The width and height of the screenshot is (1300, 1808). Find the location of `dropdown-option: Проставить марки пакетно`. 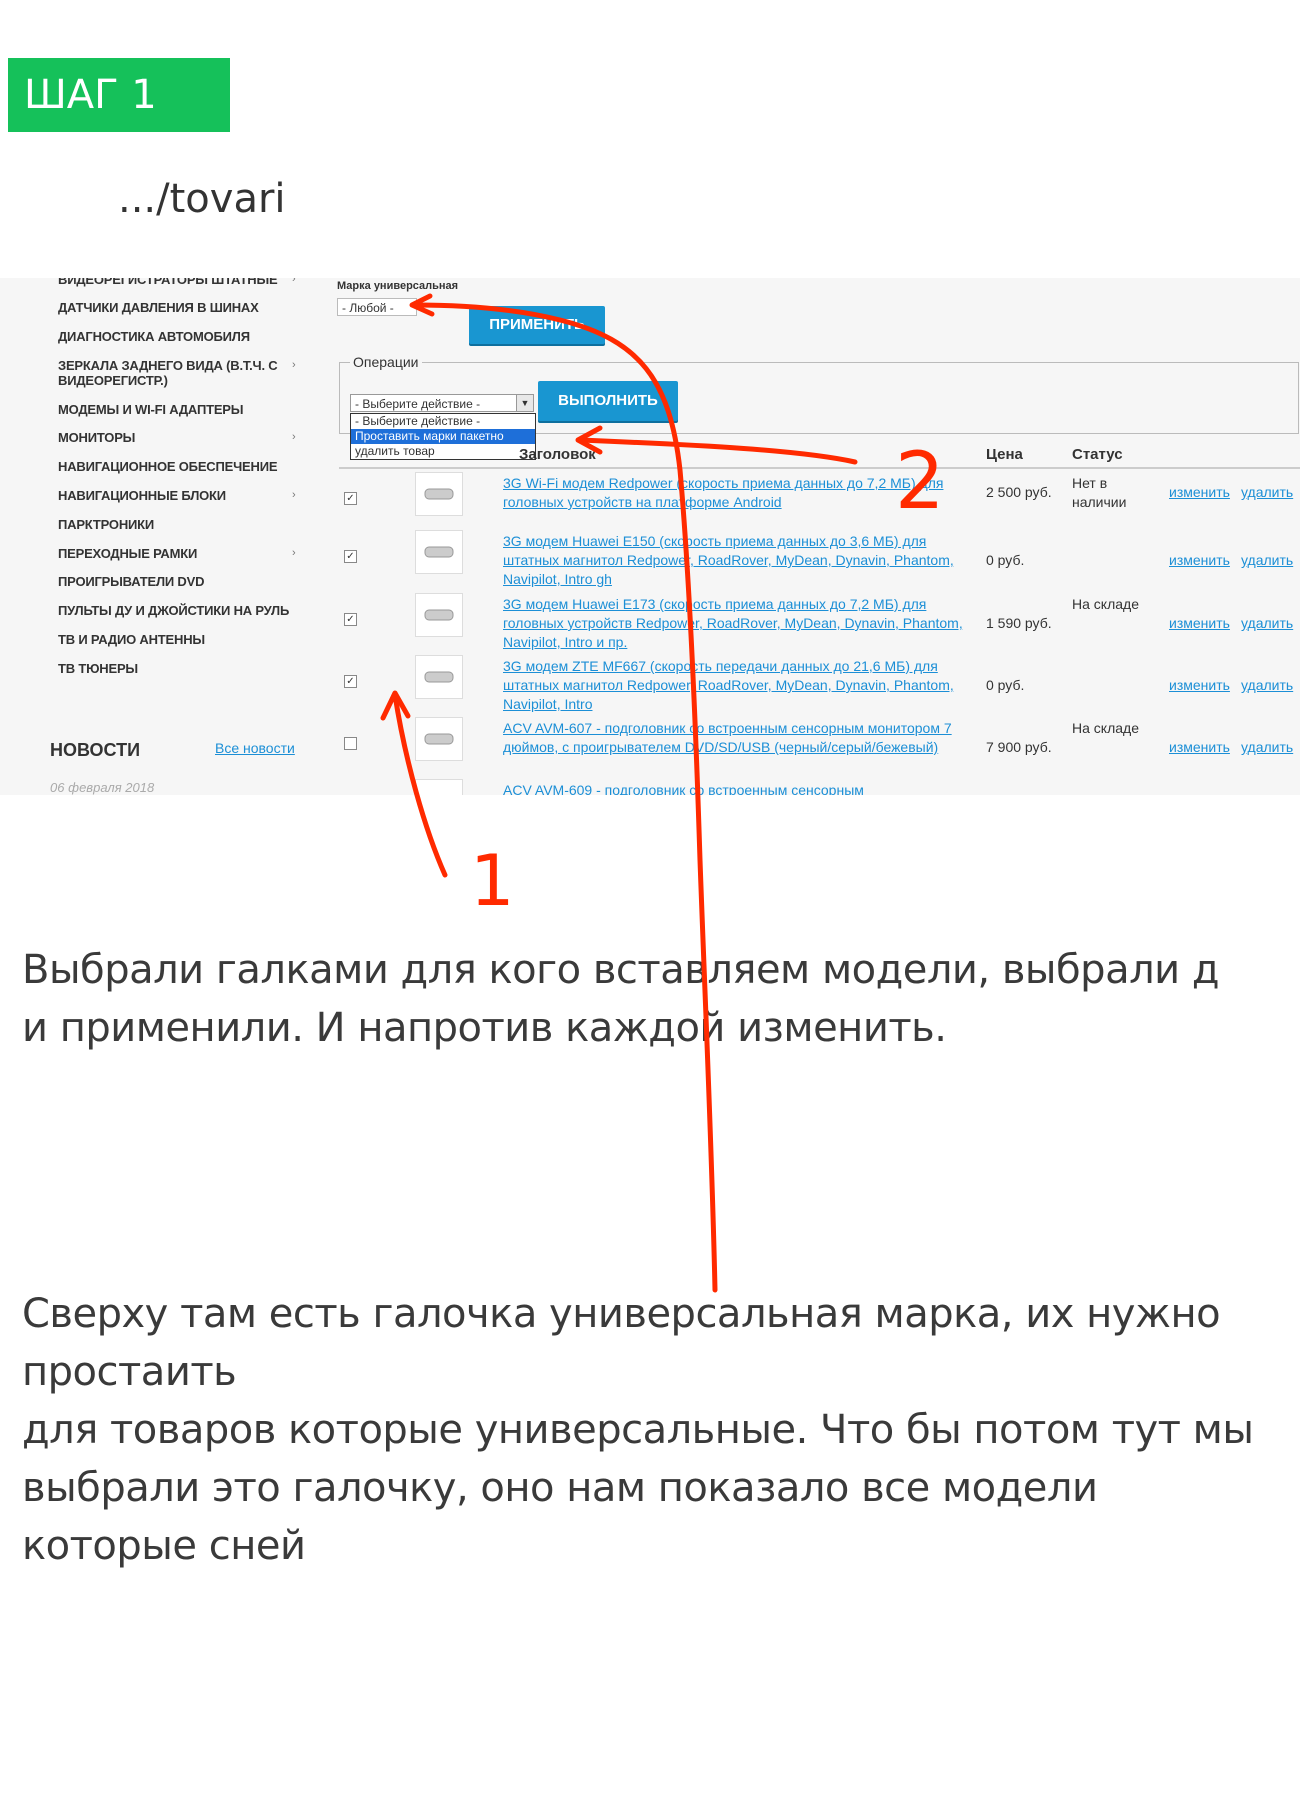

dropdown-option: Проставить марки пакетно is located at coordinates (443, 436).